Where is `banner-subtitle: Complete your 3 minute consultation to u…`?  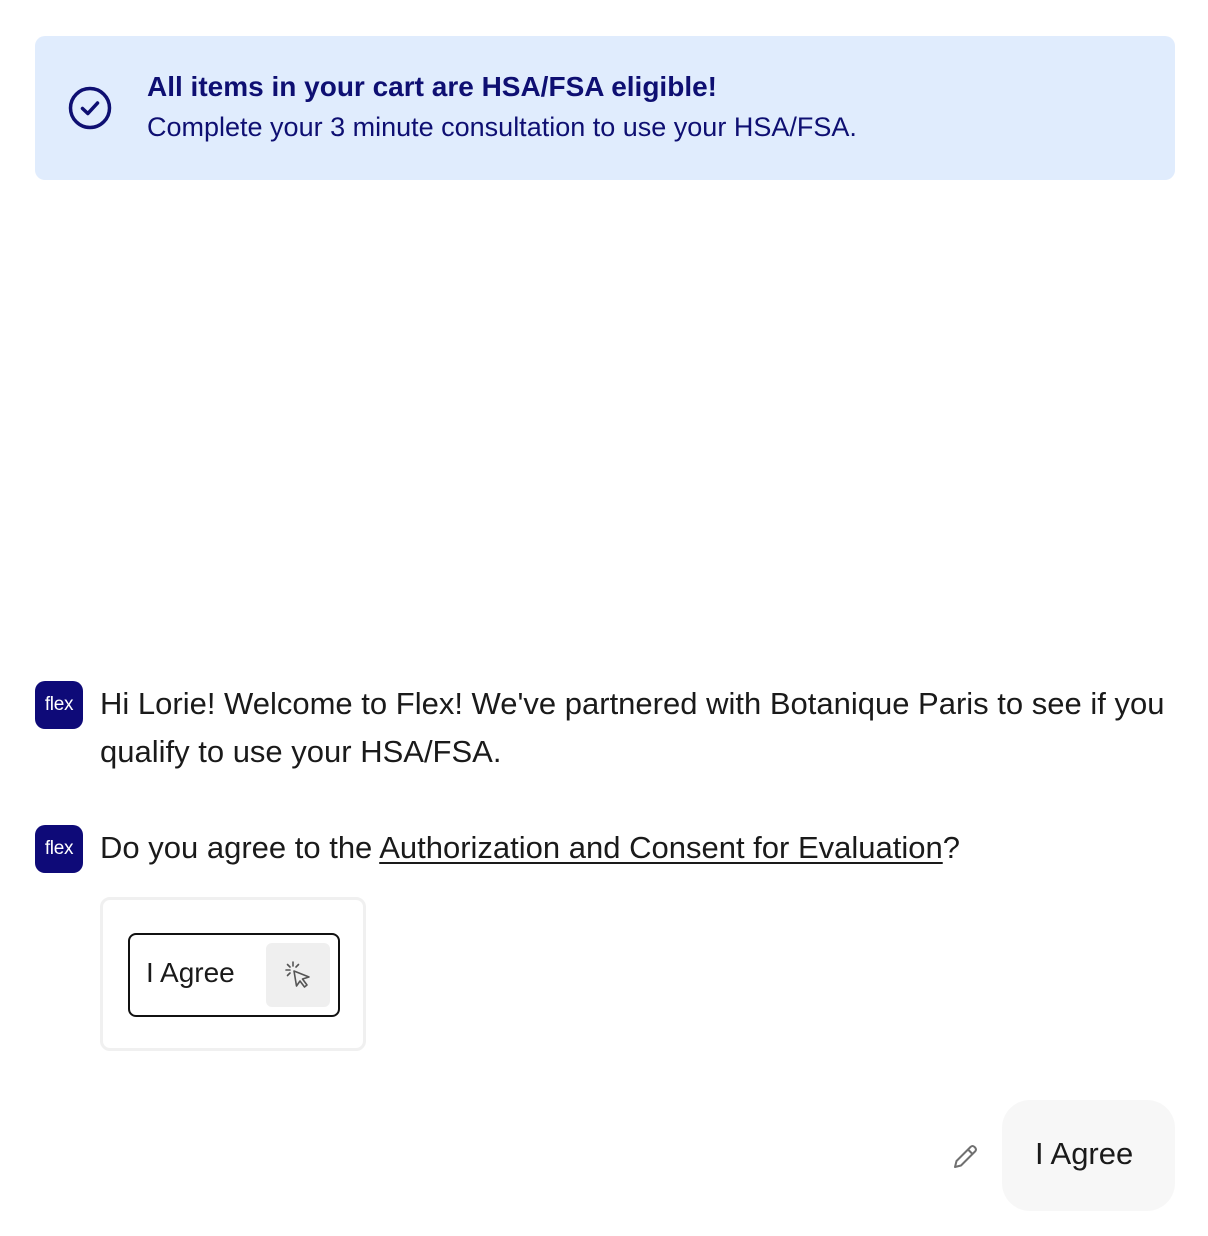
banner-subtitle: Complete your 3 minute consultation to u… is located at coordinates (502, 127).